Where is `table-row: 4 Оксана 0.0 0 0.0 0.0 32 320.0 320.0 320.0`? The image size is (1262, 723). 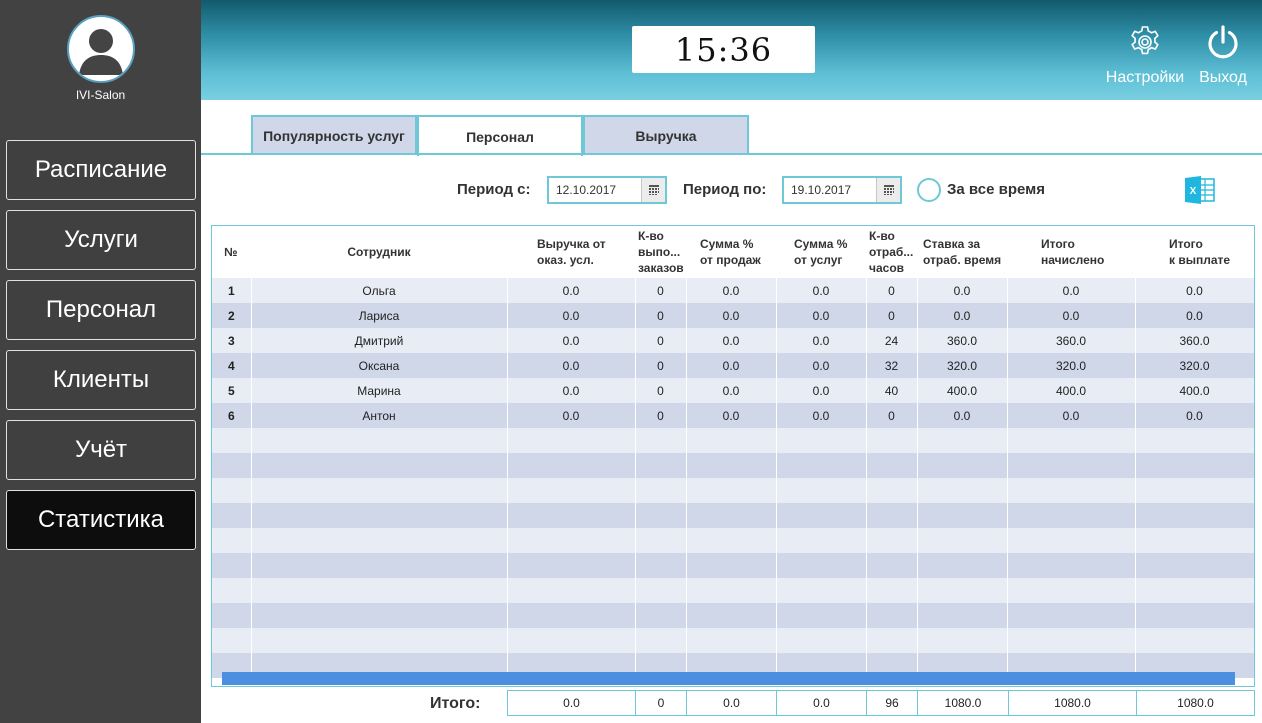 table-row: 4 Оксана 0.0 0 0.0 0.0 32 320.0 320.0 320.0 is located at coordinates (733, 365).